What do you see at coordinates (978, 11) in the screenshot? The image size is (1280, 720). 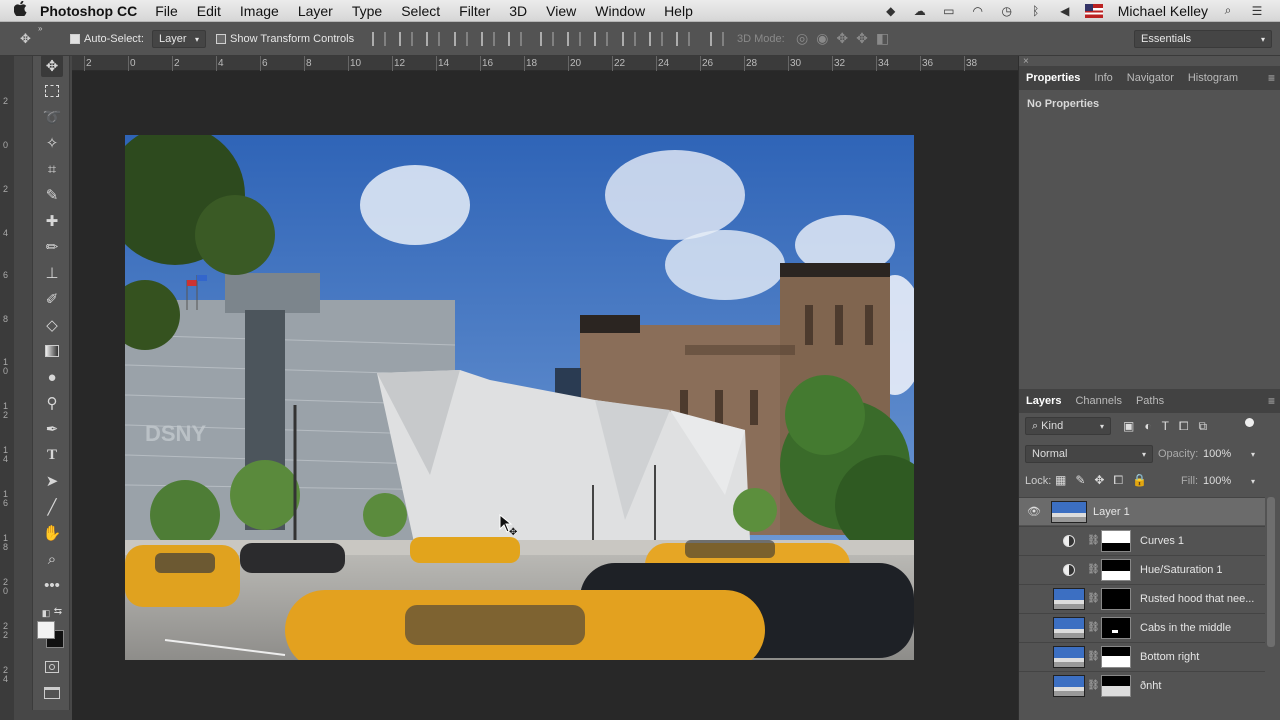 I see `wifi-icon: ◠` at bounding box center [978, 11].